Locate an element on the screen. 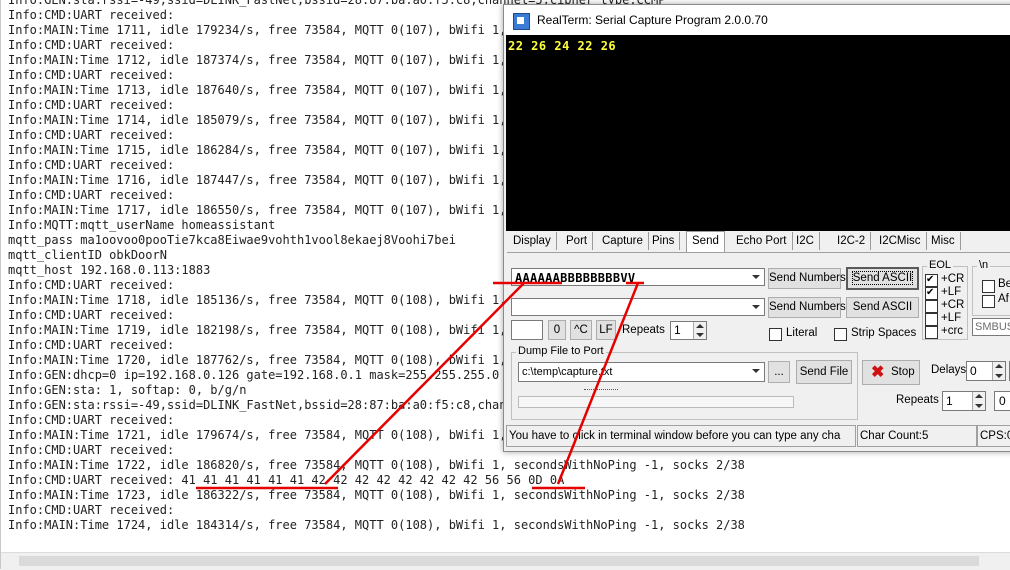  lf-button: LF is located at coordinates (606, 330).